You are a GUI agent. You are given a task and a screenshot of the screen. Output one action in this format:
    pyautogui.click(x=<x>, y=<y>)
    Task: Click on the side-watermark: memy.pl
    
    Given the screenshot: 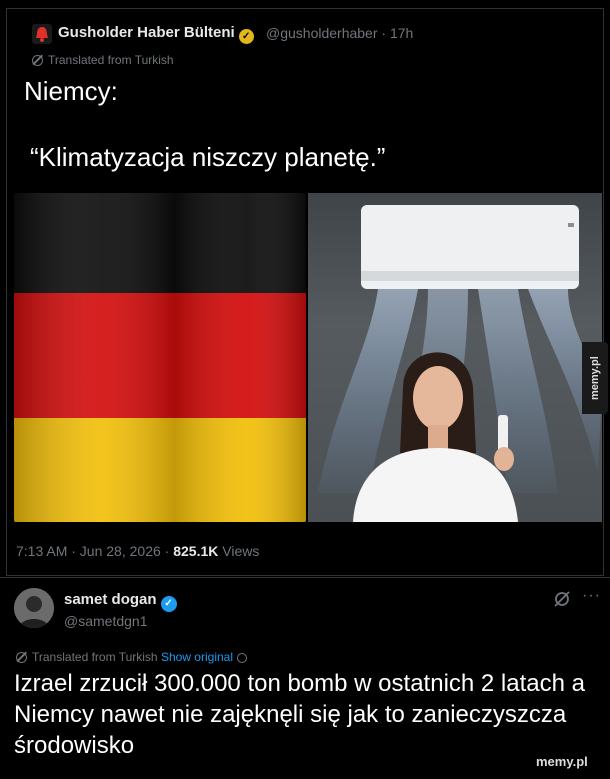 What is the action you would take?
    pyautogui.click(x=595, y=378)
    